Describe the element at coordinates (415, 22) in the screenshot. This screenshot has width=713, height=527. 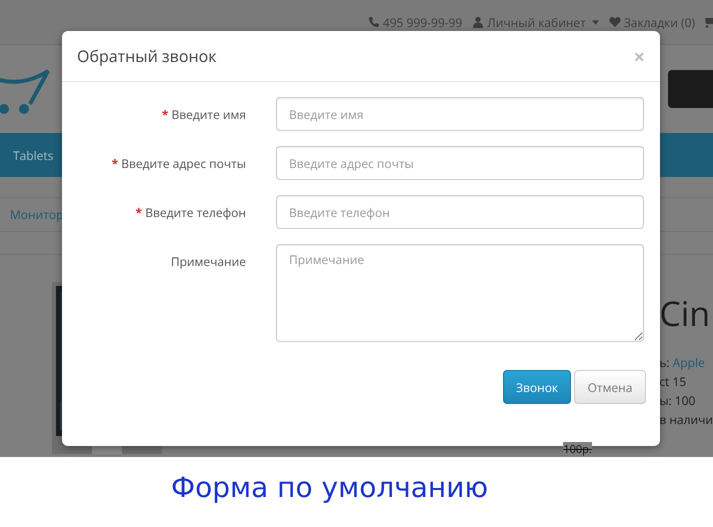
I see `phone-link: 495 999-99-99` at that location.